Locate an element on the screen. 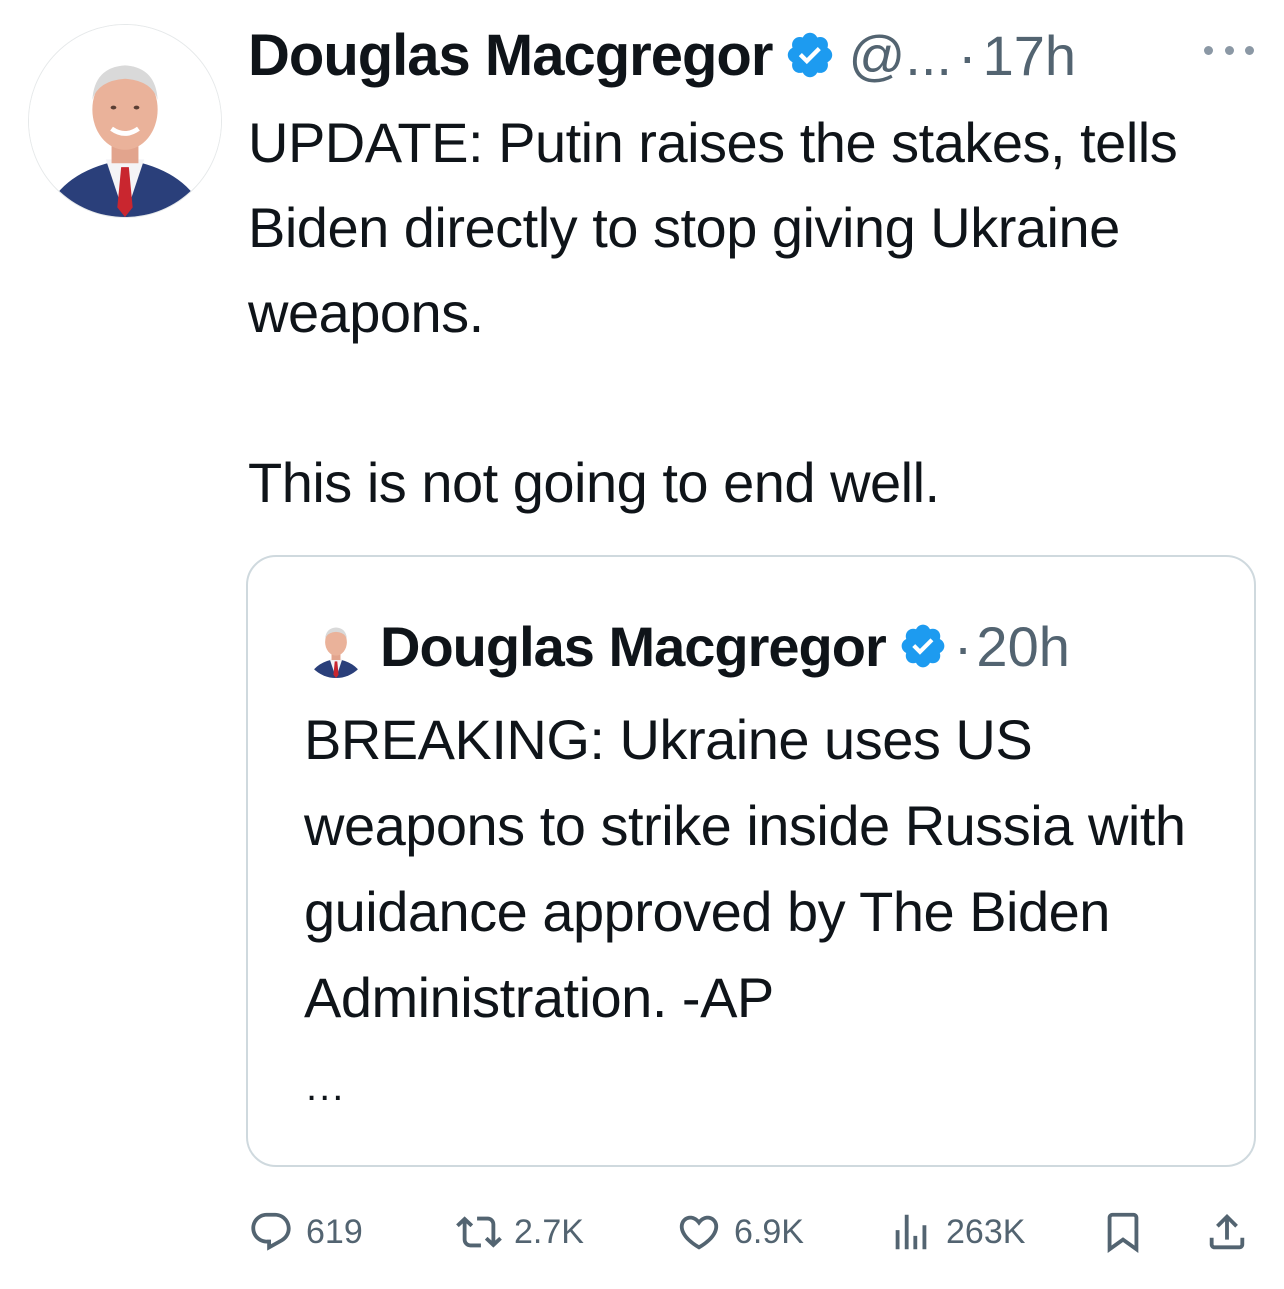 This screenshot has height=1289, width=1284. bookmark-button is located at coordinates (1123, 1232).